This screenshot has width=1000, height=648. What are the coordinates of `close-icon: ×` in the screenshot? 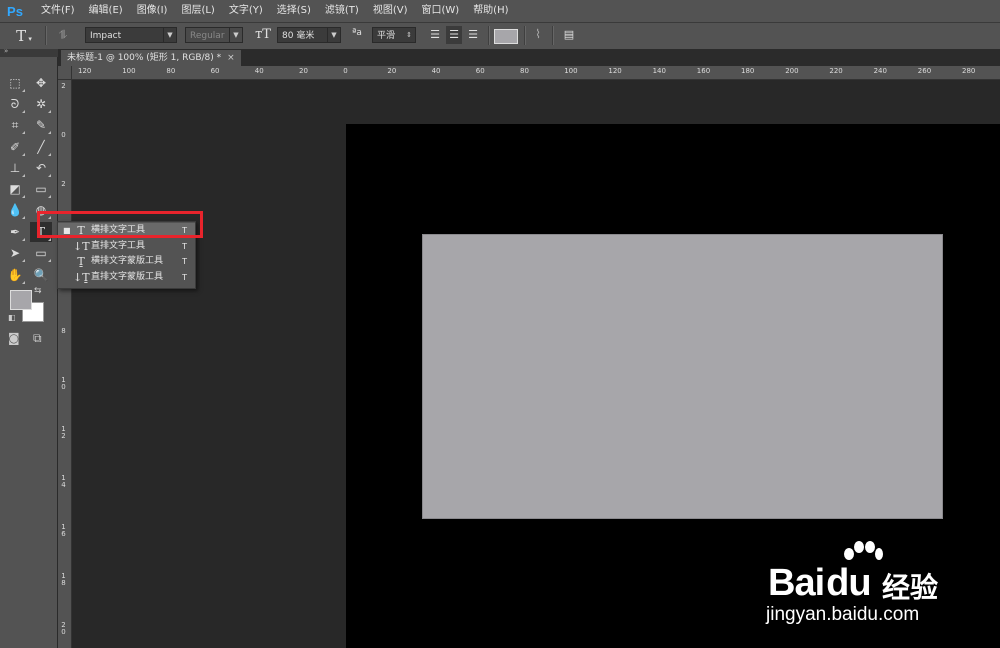 It's located at (231, 58).